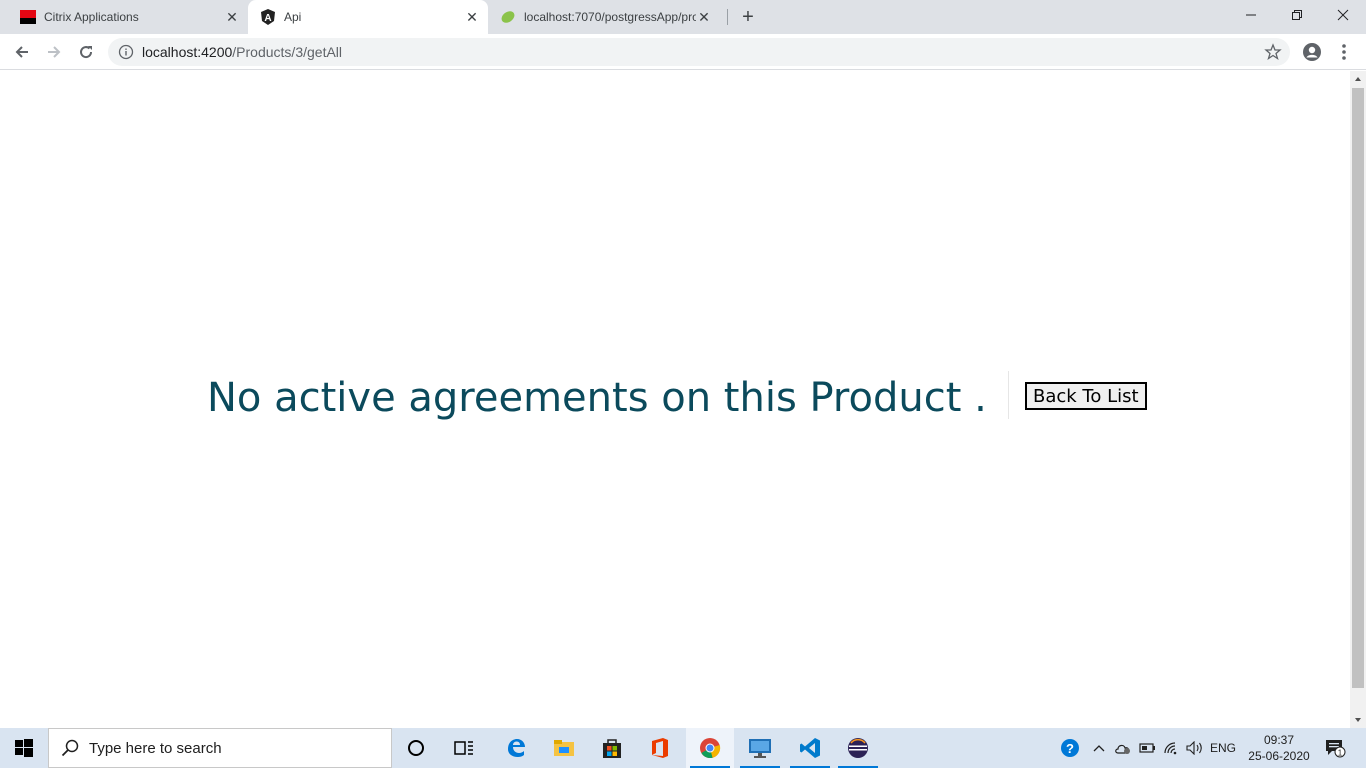 This screenshot has height=768, width=1366. I want to click on scroll-up-arrow-icon, so click(1358, 79).